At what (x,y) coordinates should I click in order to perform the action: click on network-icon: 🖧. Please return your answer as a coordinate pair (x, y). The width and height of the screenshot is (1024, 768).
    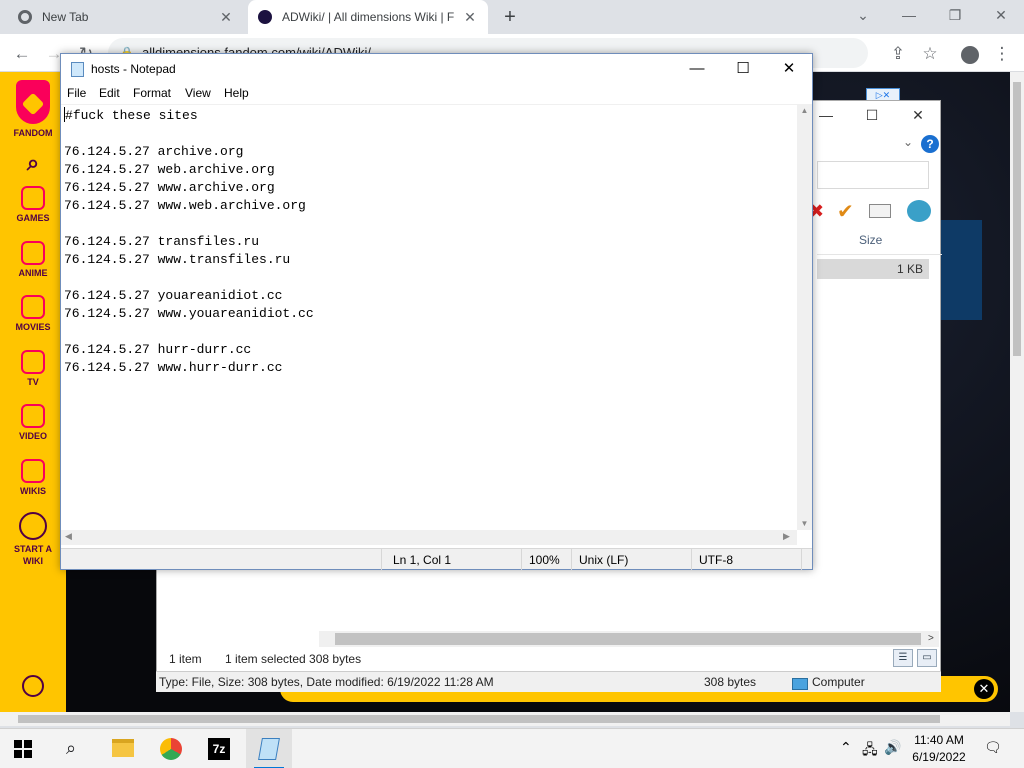
    Looking at the image, I should click on (870, 751).